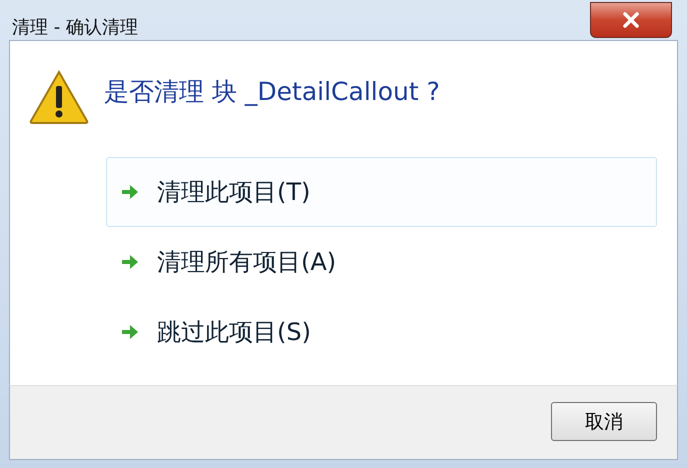  What do you see at coordinates (381, 262) in the screenshot?
I see `command-link: 清理所有项目(A)` at bounding box center [381, 262].